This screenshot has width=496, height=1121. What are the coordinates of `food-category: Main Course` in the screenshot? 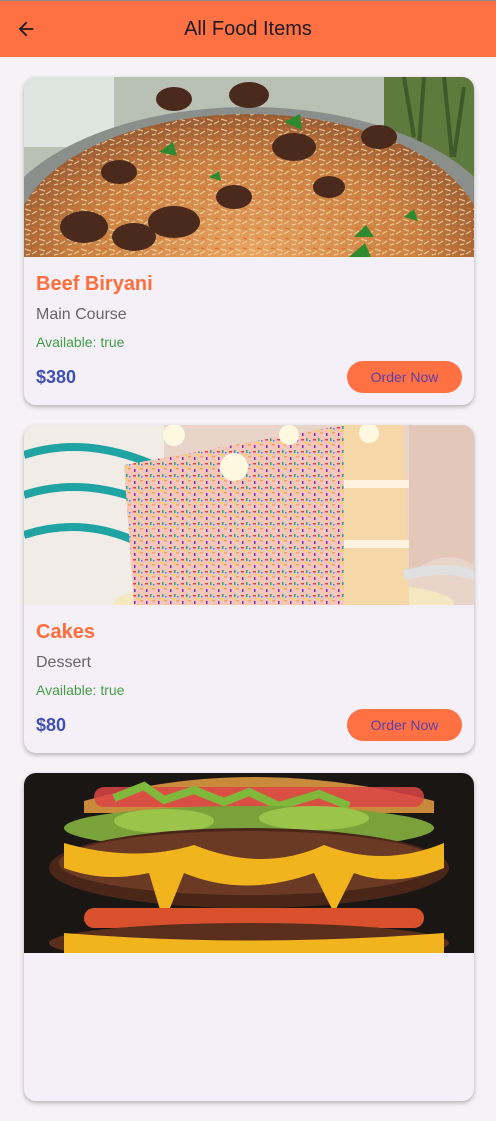 It's located at (81, 314).